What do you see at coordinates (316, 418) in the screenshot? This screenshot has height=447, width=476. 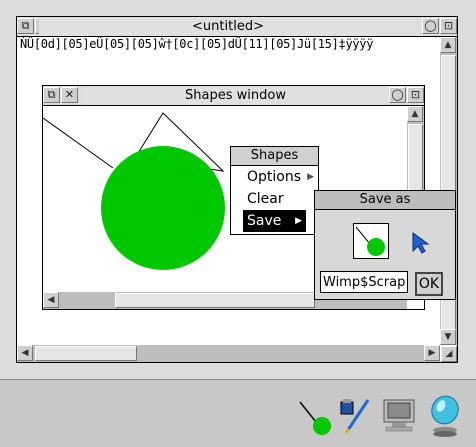 I see `shapes-app-icon` at bounding box center [316, 418].